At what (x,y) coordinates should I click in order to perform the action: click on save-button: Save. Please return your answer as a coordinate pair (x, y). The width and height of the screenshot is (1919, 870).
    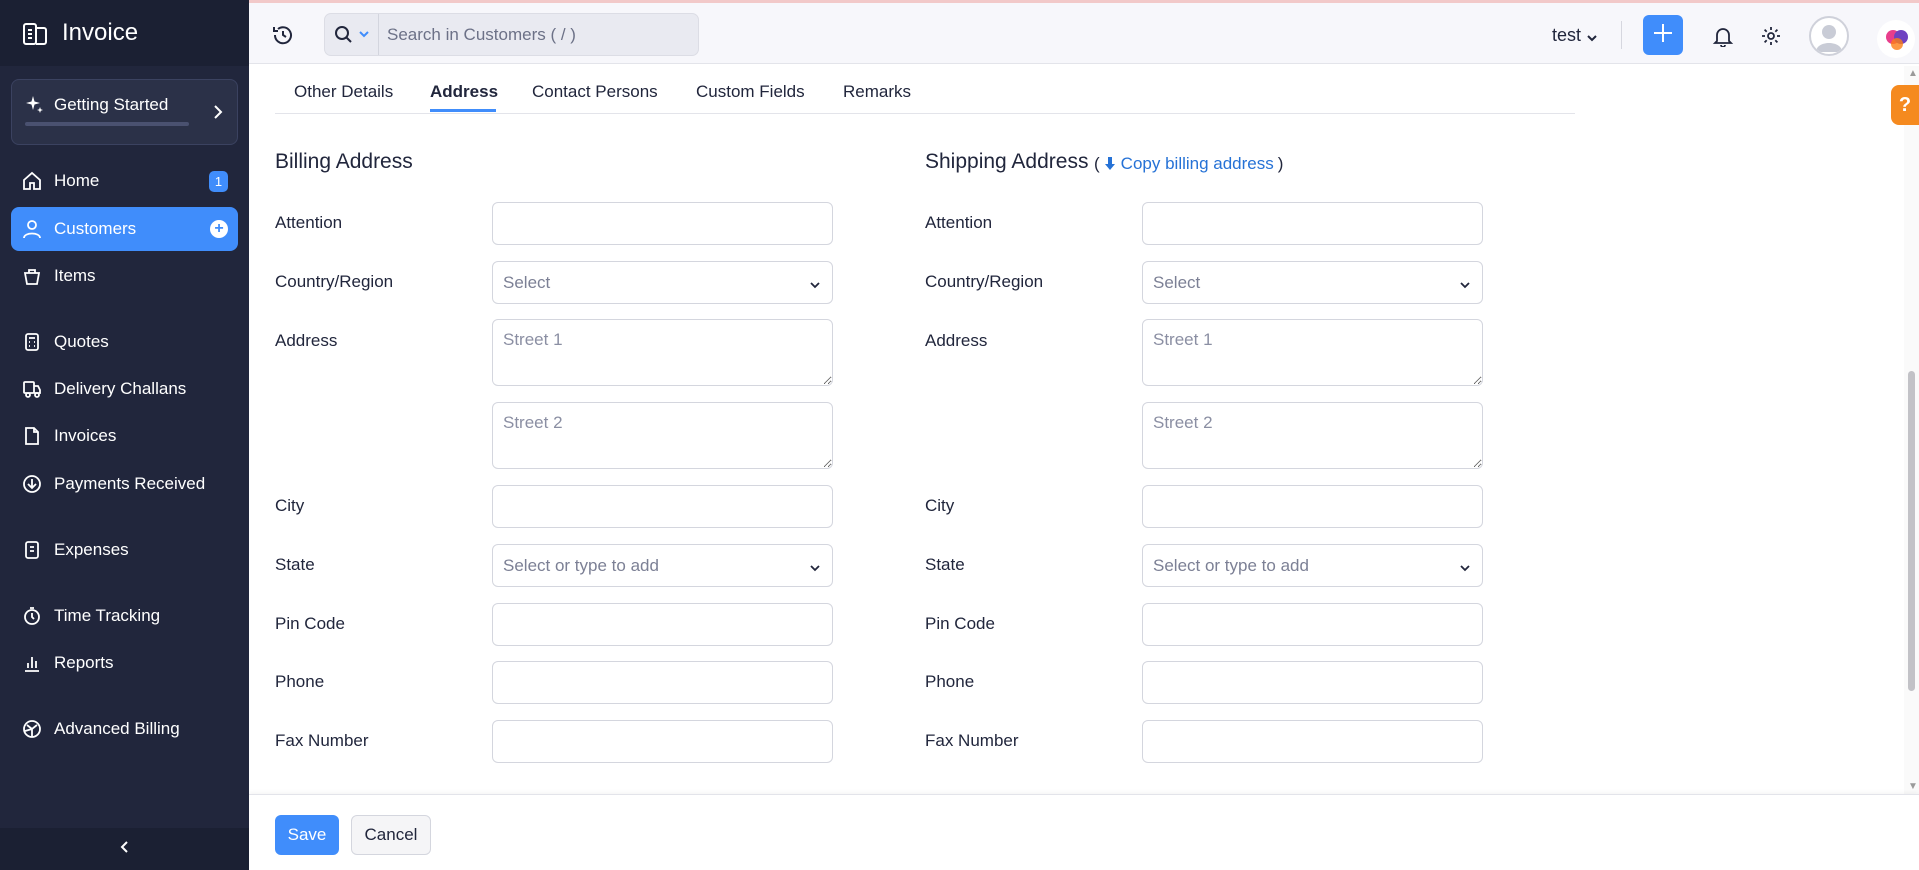
    Looking at the image, I should click on (307, 835).